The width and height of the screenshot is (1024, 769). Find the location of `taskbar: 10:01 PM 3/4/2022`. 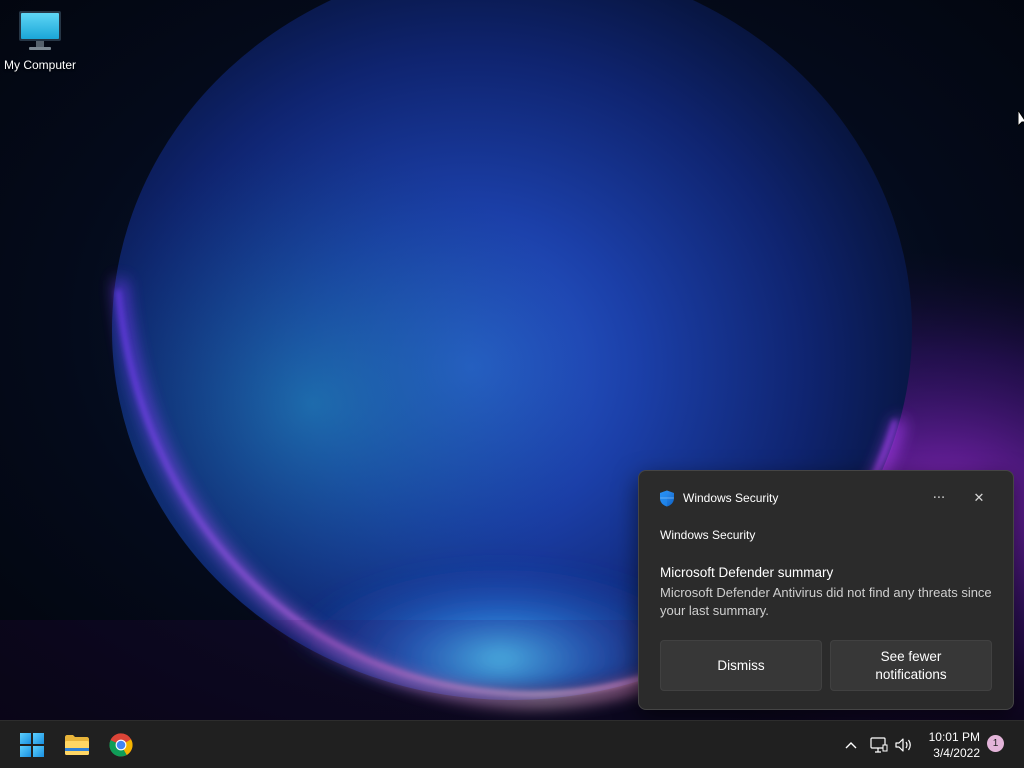

taskbar: 10:01 PM 3/4/2022 is located at coordinates (512, 744).